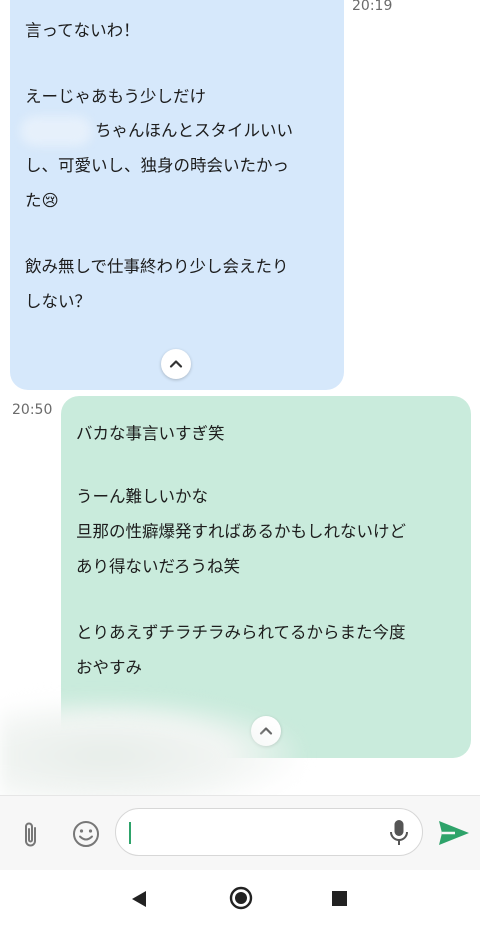  I want to click on message-input, so click(269, 832).